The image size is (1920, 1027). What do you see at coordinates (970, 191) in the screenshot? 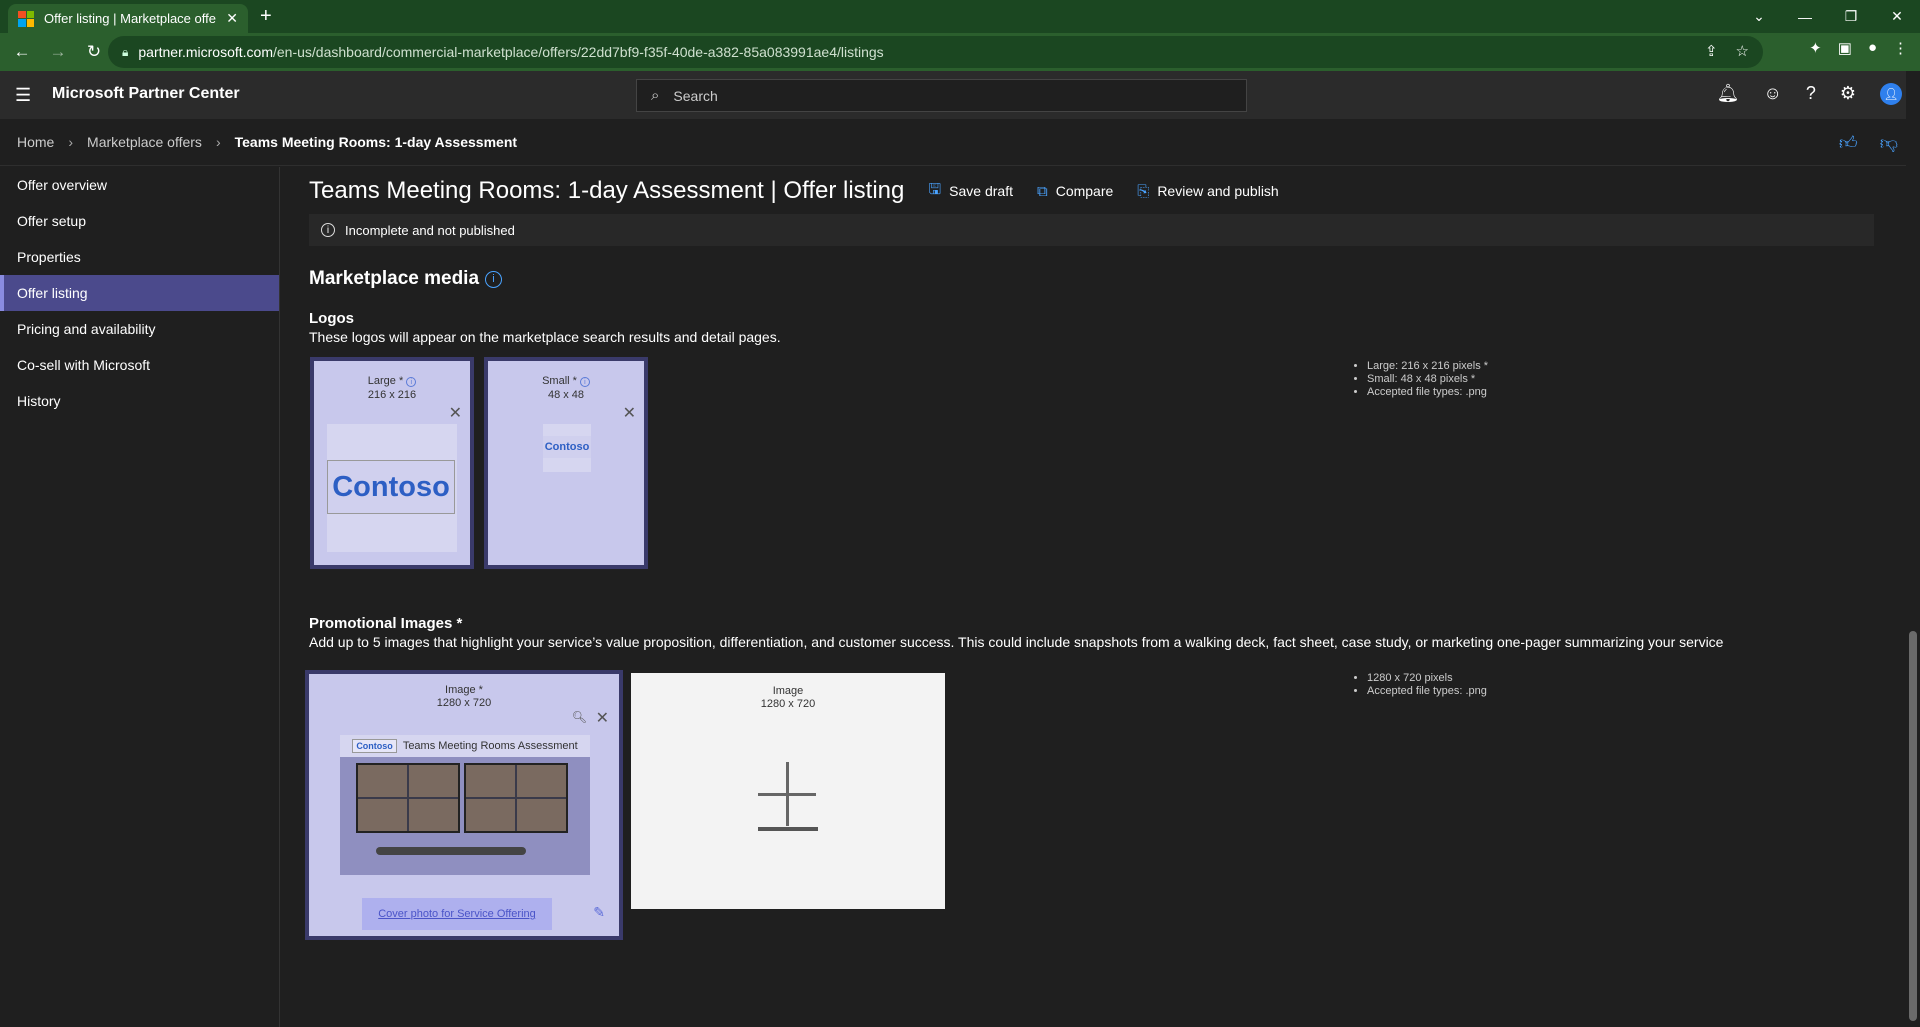
I see `save-draft-button: 🖫 Save draft` at bounding box center [970, 191].